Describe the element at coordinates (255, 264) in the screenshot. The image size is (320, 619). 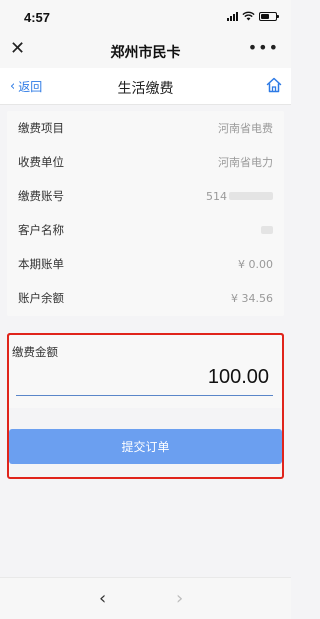
I see `info-value: ¥ 0.00` at that location.